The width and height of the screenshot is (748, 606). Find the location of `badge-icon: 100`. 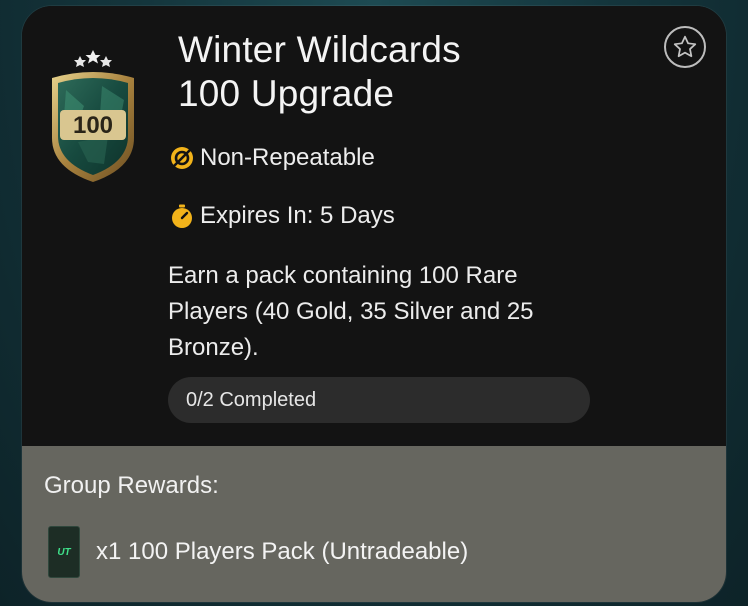

badge-icon: 100 is located at coordinates (93, 116).